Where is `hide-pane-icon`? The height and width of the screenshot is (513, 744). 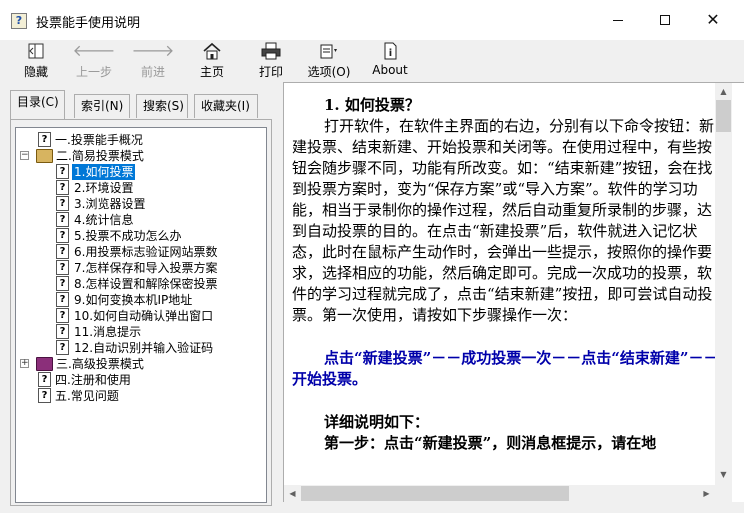 hide-pane-icon is located at coordinates (36, 51).